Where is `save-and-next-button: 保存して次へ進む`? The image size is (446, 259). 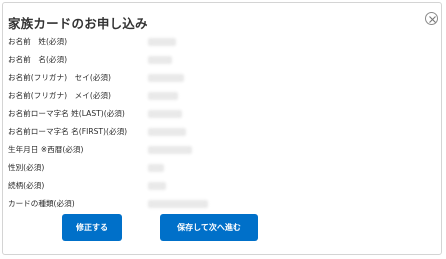
save-and-next-button: 保存して次へ進む is located at coordinates (209, 227).